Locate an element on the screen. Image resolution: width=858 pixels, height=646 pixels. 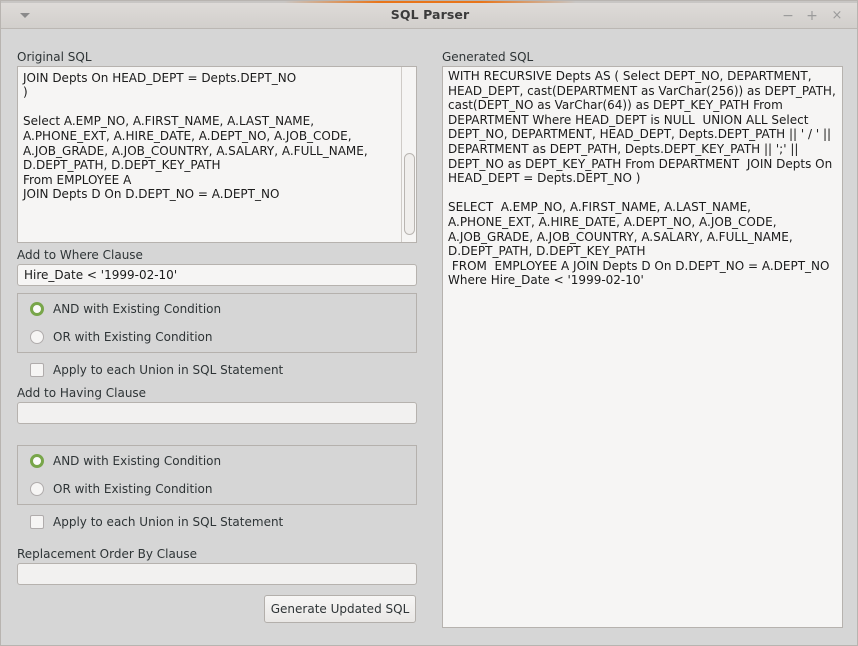
window-title: SQL Parser is located at coordinates (430, 14).